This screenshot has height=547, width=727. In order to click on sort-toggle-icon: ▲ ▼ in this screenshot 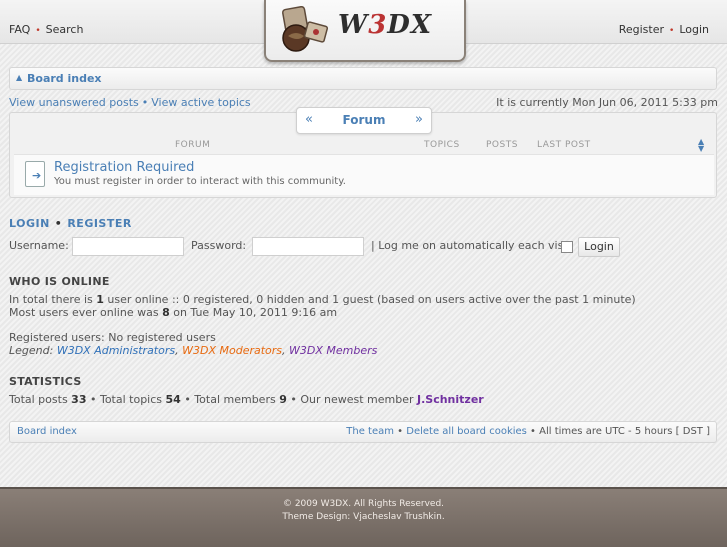, I will do `click(701, 145)`.